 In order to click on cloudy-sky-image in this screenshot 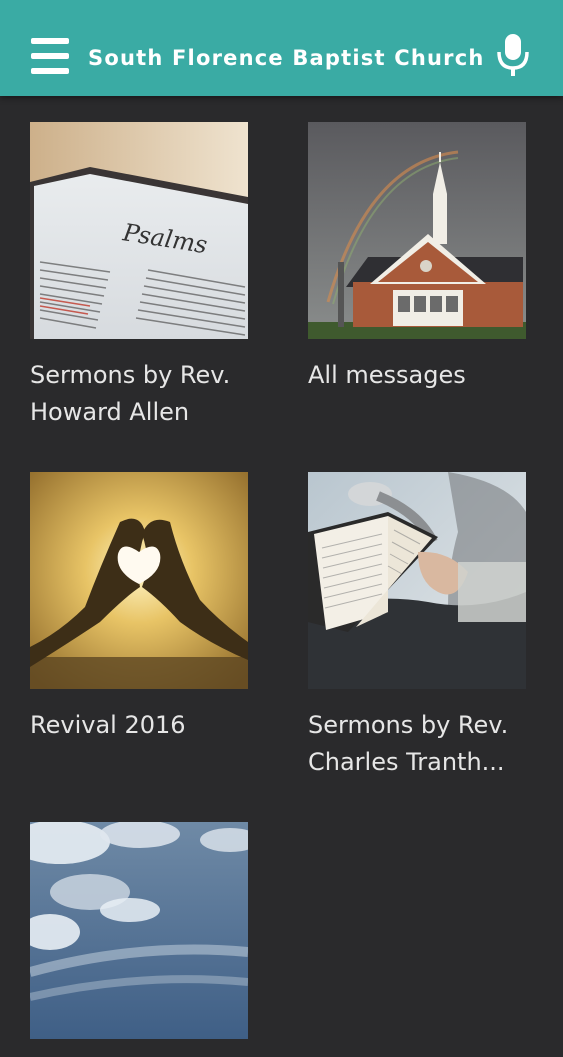, I will do `click(139, 930)`.